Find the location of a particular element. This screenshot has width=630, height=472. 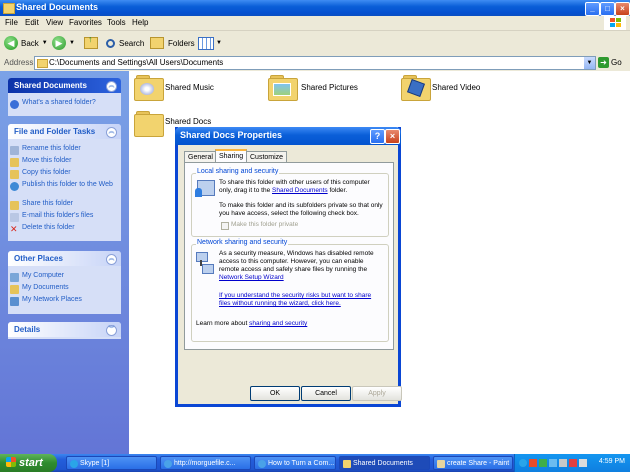

network-icon is located at coordinates (14, 301).